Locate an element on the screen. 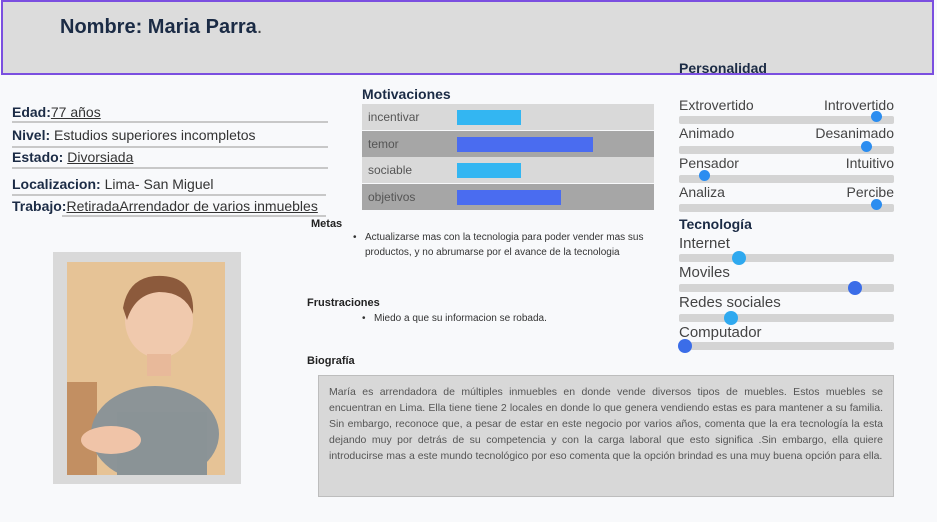  localizacion-label: Localizacion: is located at coordinates (56, 184).